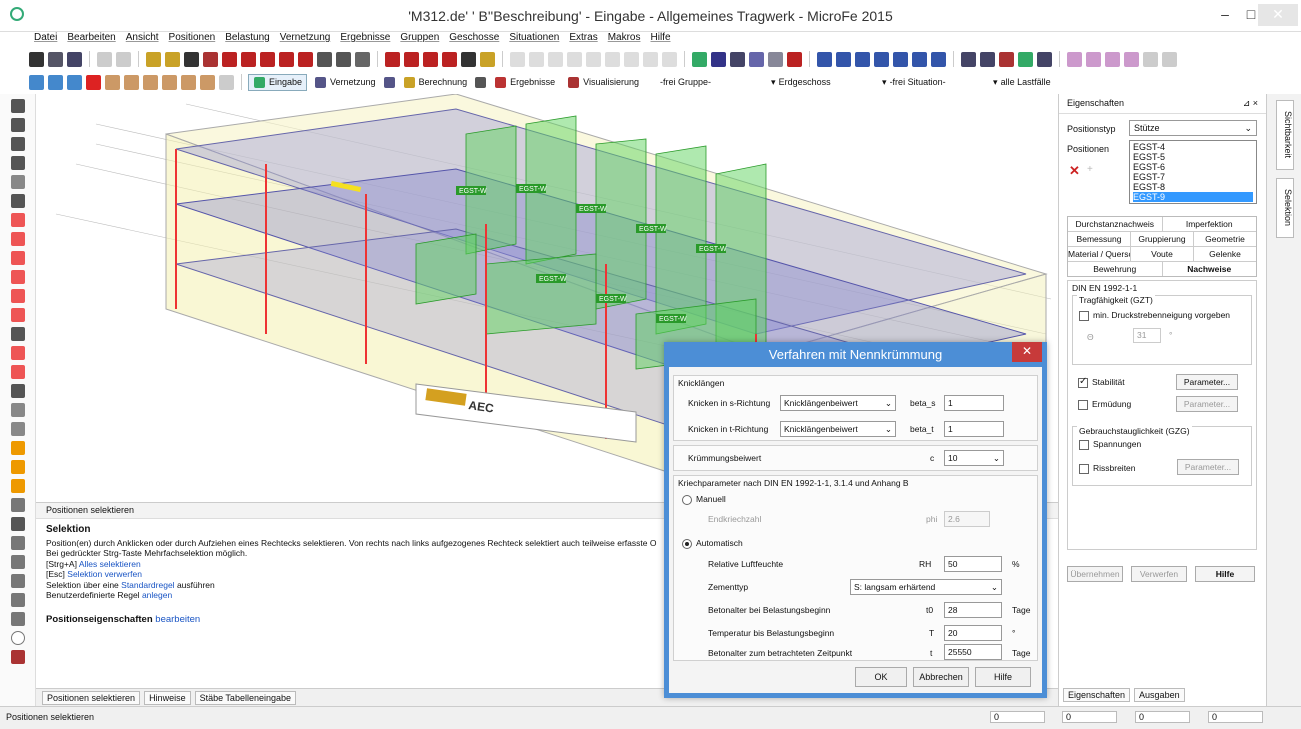  What do you see at coordinates (843, 59) in the screenshot?
I see `rect-icon` at bounding box center [843, 59].